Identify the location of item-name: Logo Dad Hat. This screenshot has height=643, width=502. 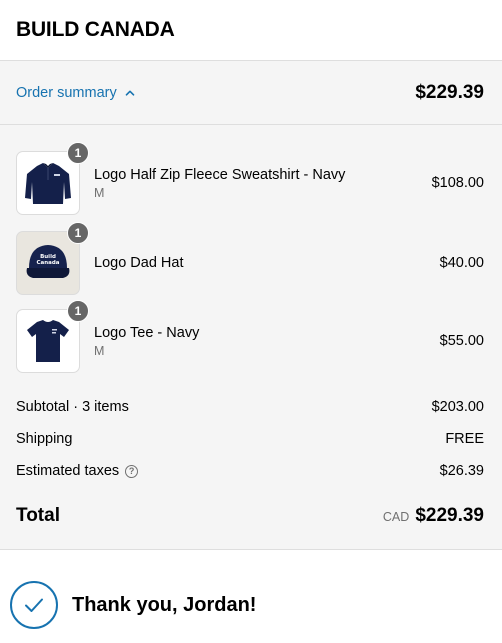
(139, 263).